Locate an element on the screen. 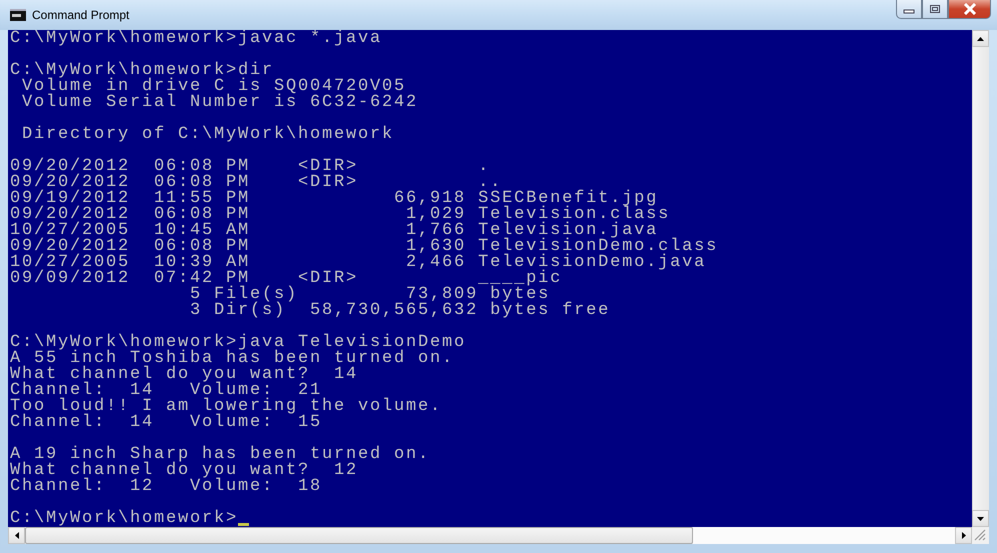  console-line: 09/09/2012 07:42 PM <DIR> ____pic is located at coordinates (286, 279).